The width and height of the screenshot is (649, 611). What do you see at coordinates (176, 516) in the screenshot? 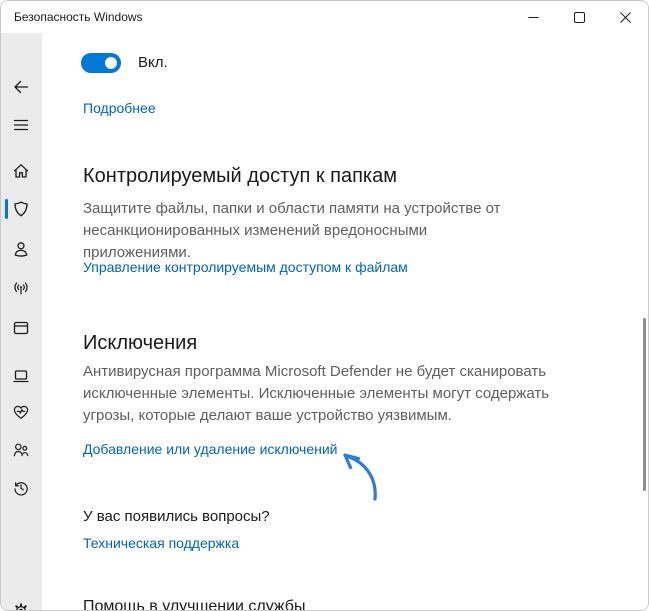
I see `questions-heading: У вас появились вопросы?` at bounding box center [176, 516].